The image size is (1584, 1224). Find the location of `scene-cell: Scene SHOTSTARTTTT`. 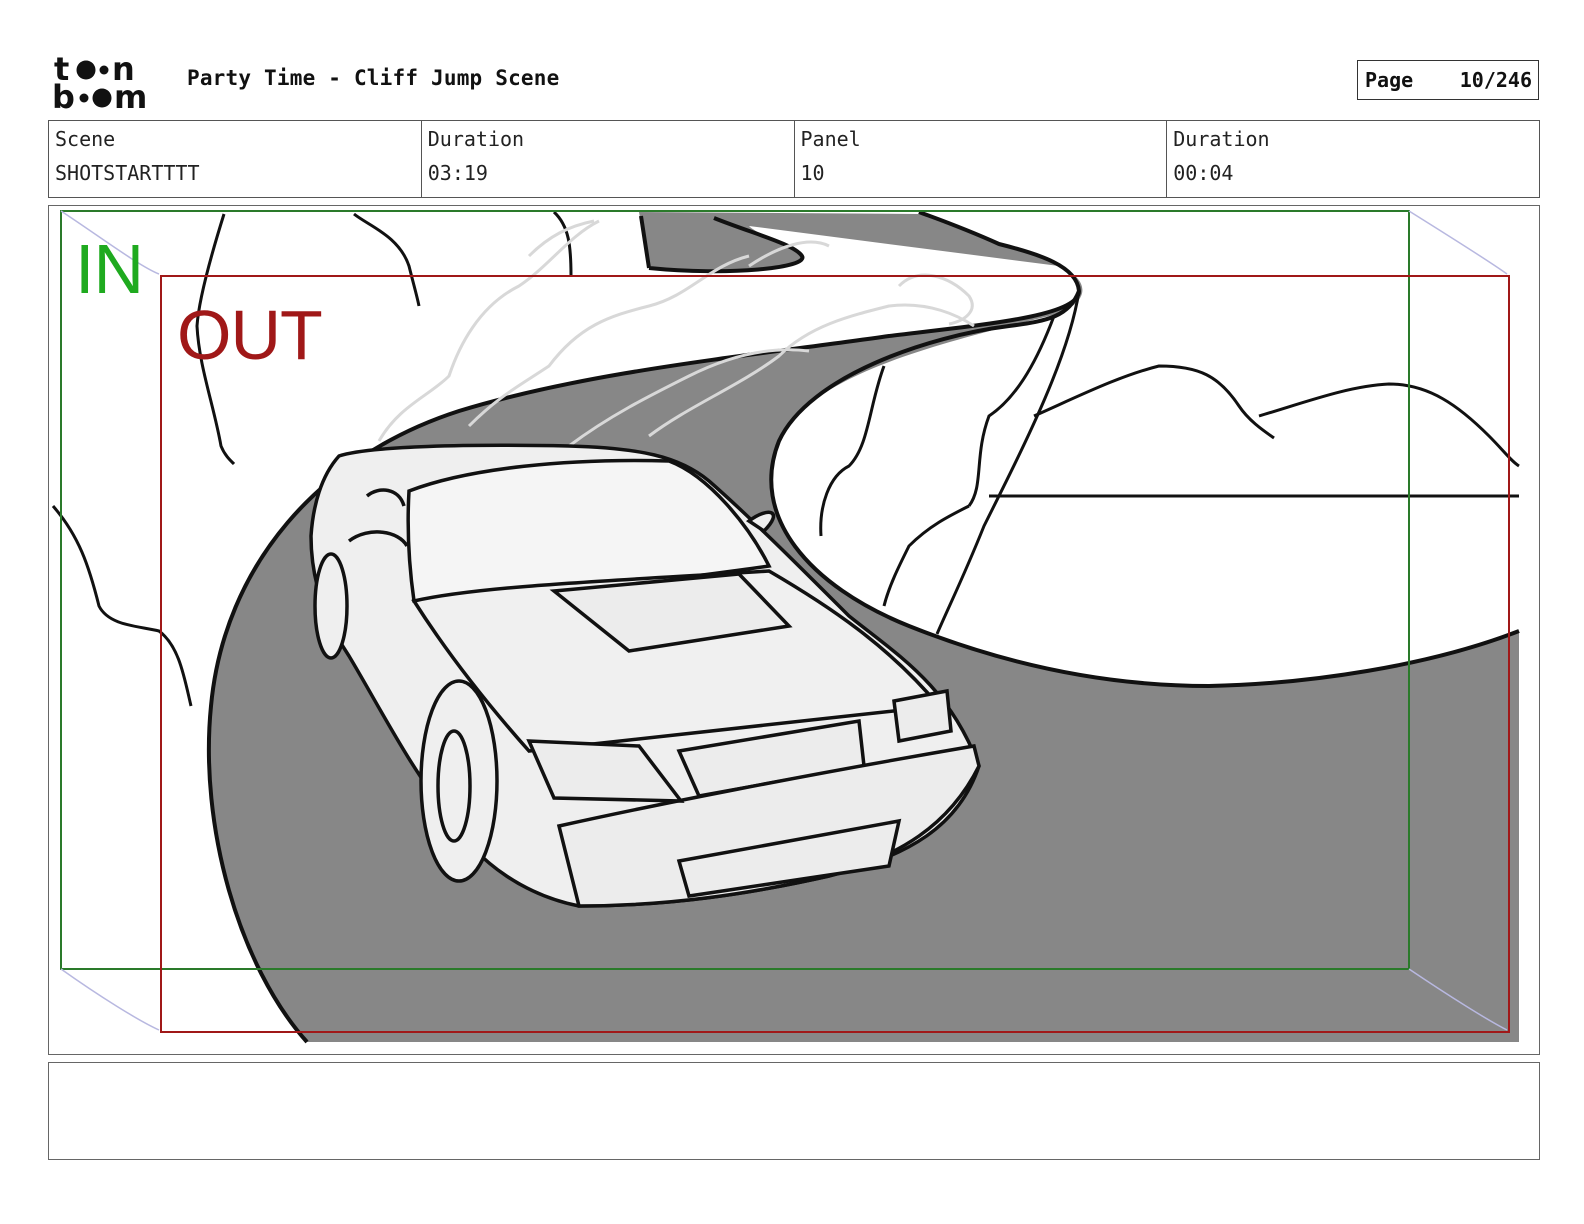

scene-cell: Scene SHOTSTARTTTT is located at coordinates (235, 159).